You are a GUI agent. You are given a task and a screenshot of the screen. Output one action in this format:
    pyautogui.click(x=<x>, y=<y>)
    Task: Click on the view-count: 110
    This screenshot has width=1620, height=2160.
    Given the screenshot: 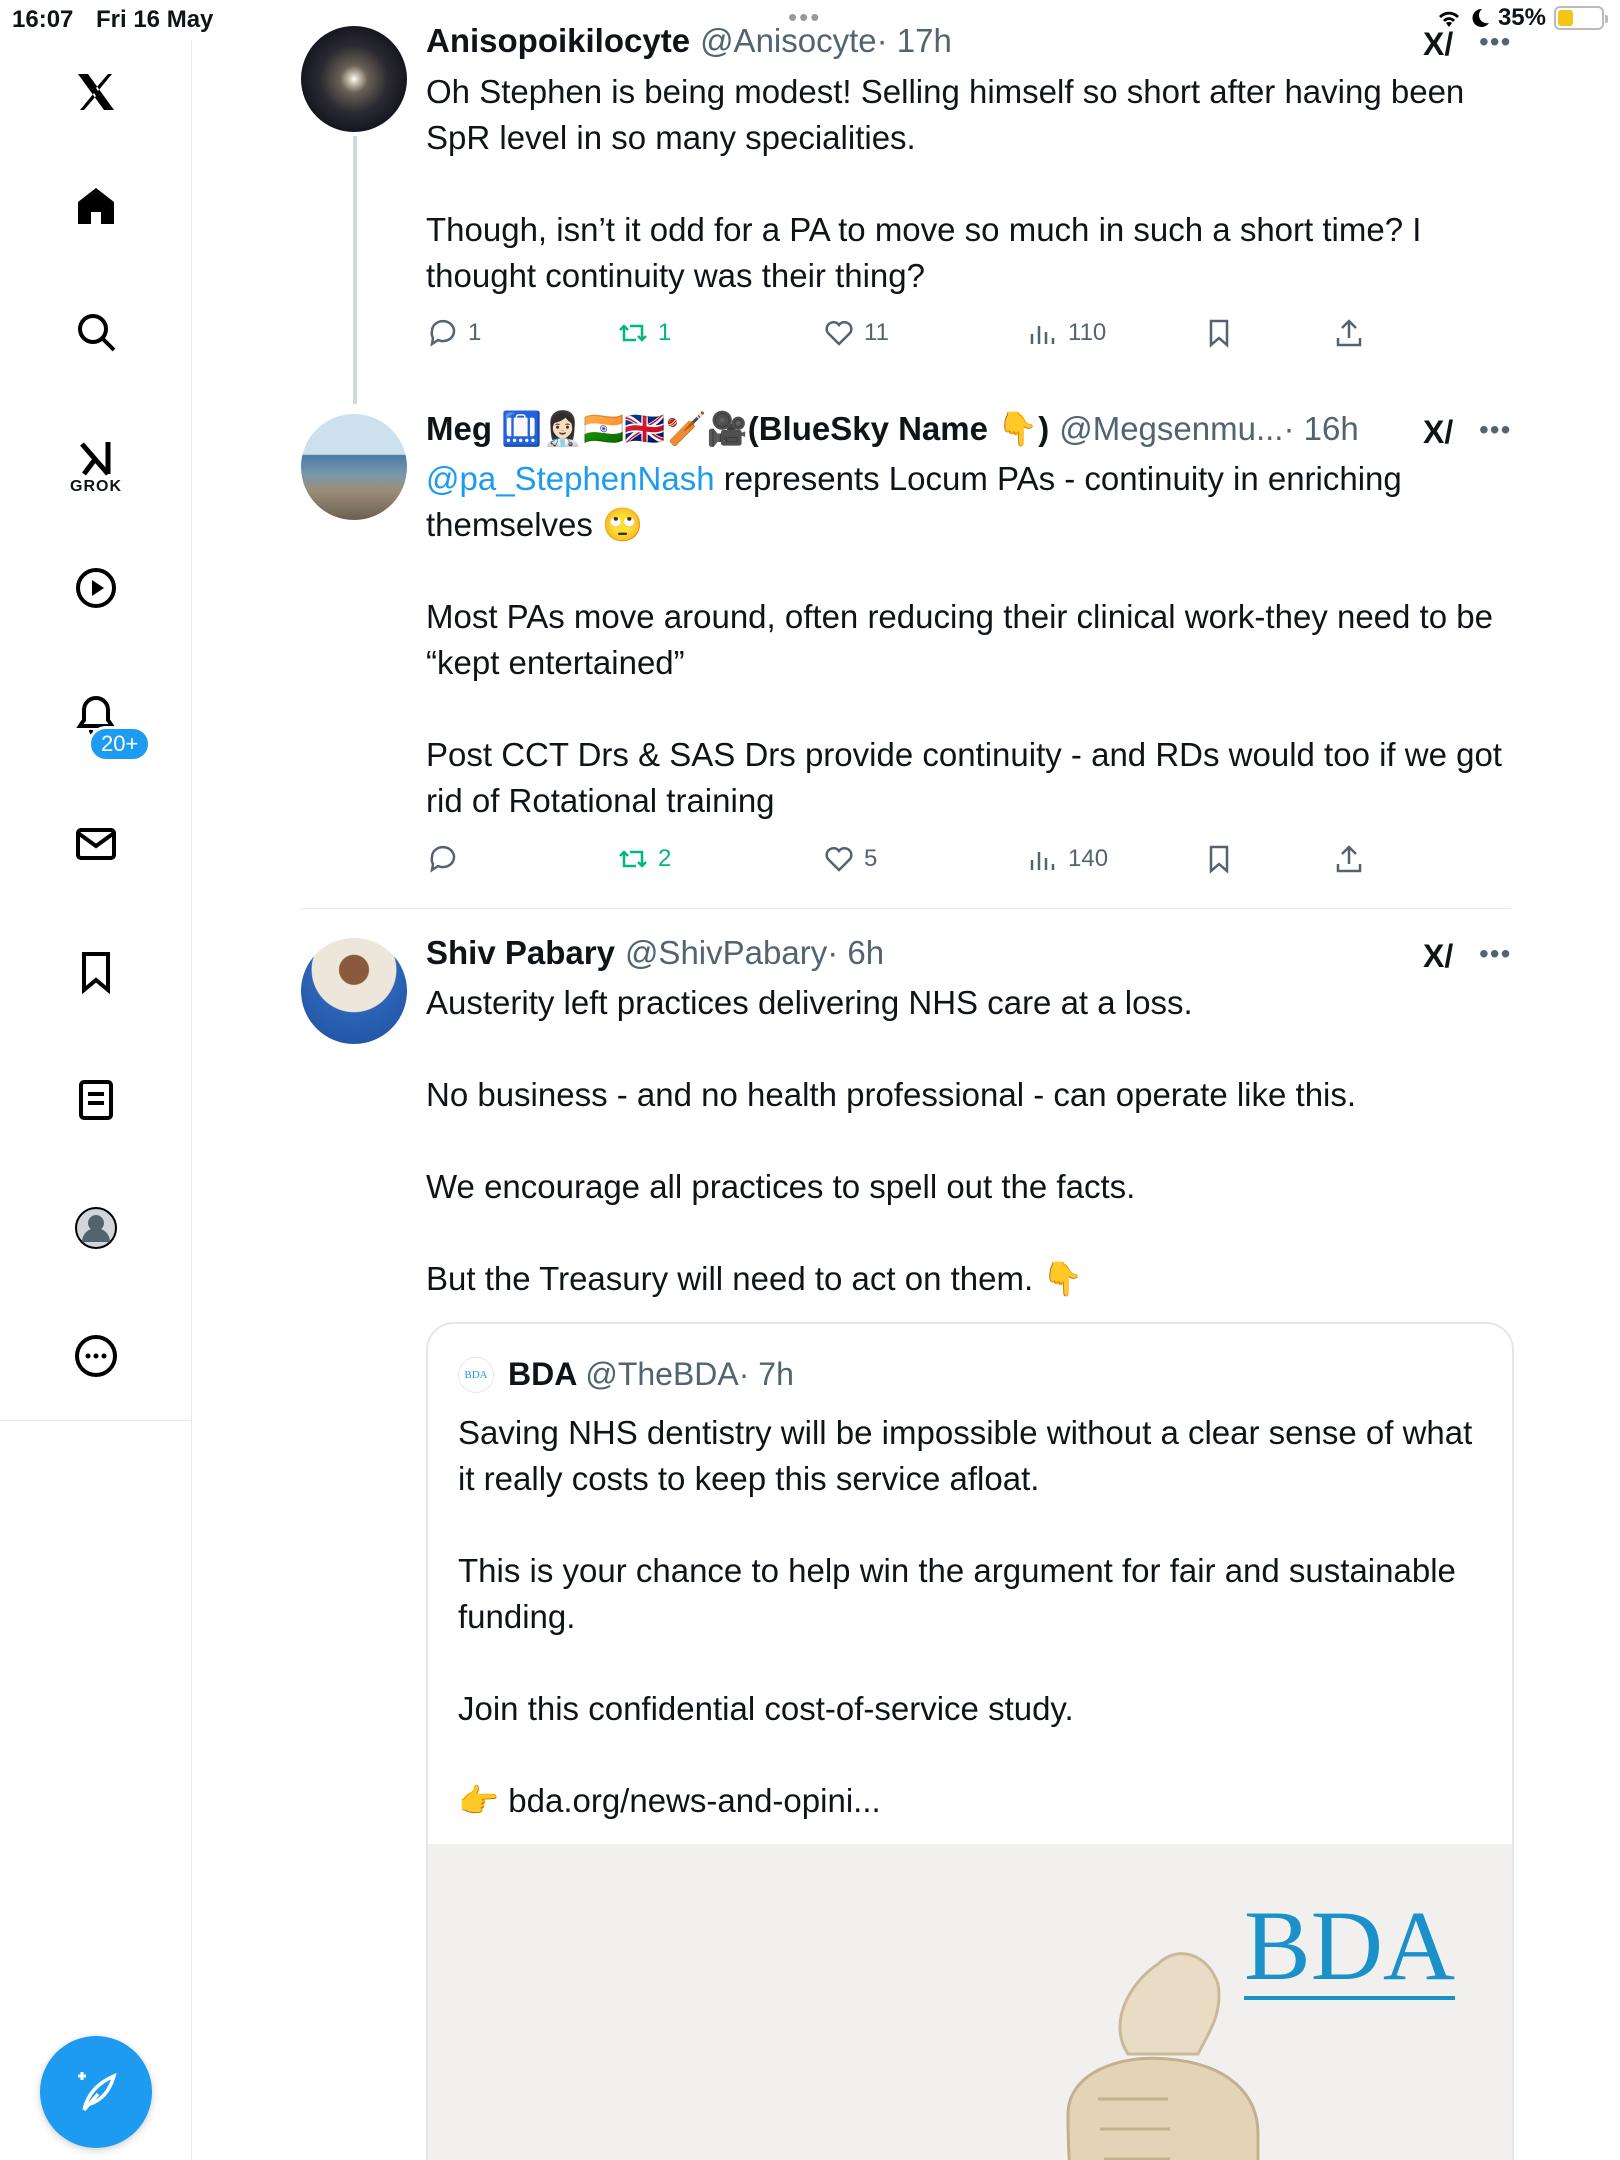 What is the action you would take?
    pyautogui.click(x=1087, y=332)
    